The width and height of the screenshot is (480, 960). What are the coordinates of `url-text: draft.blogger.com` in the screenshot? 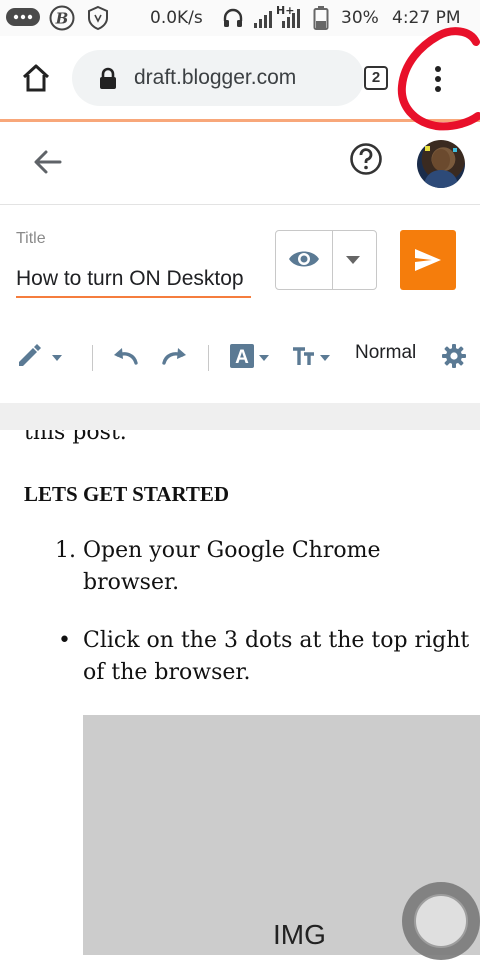 It's located at (215, 77).